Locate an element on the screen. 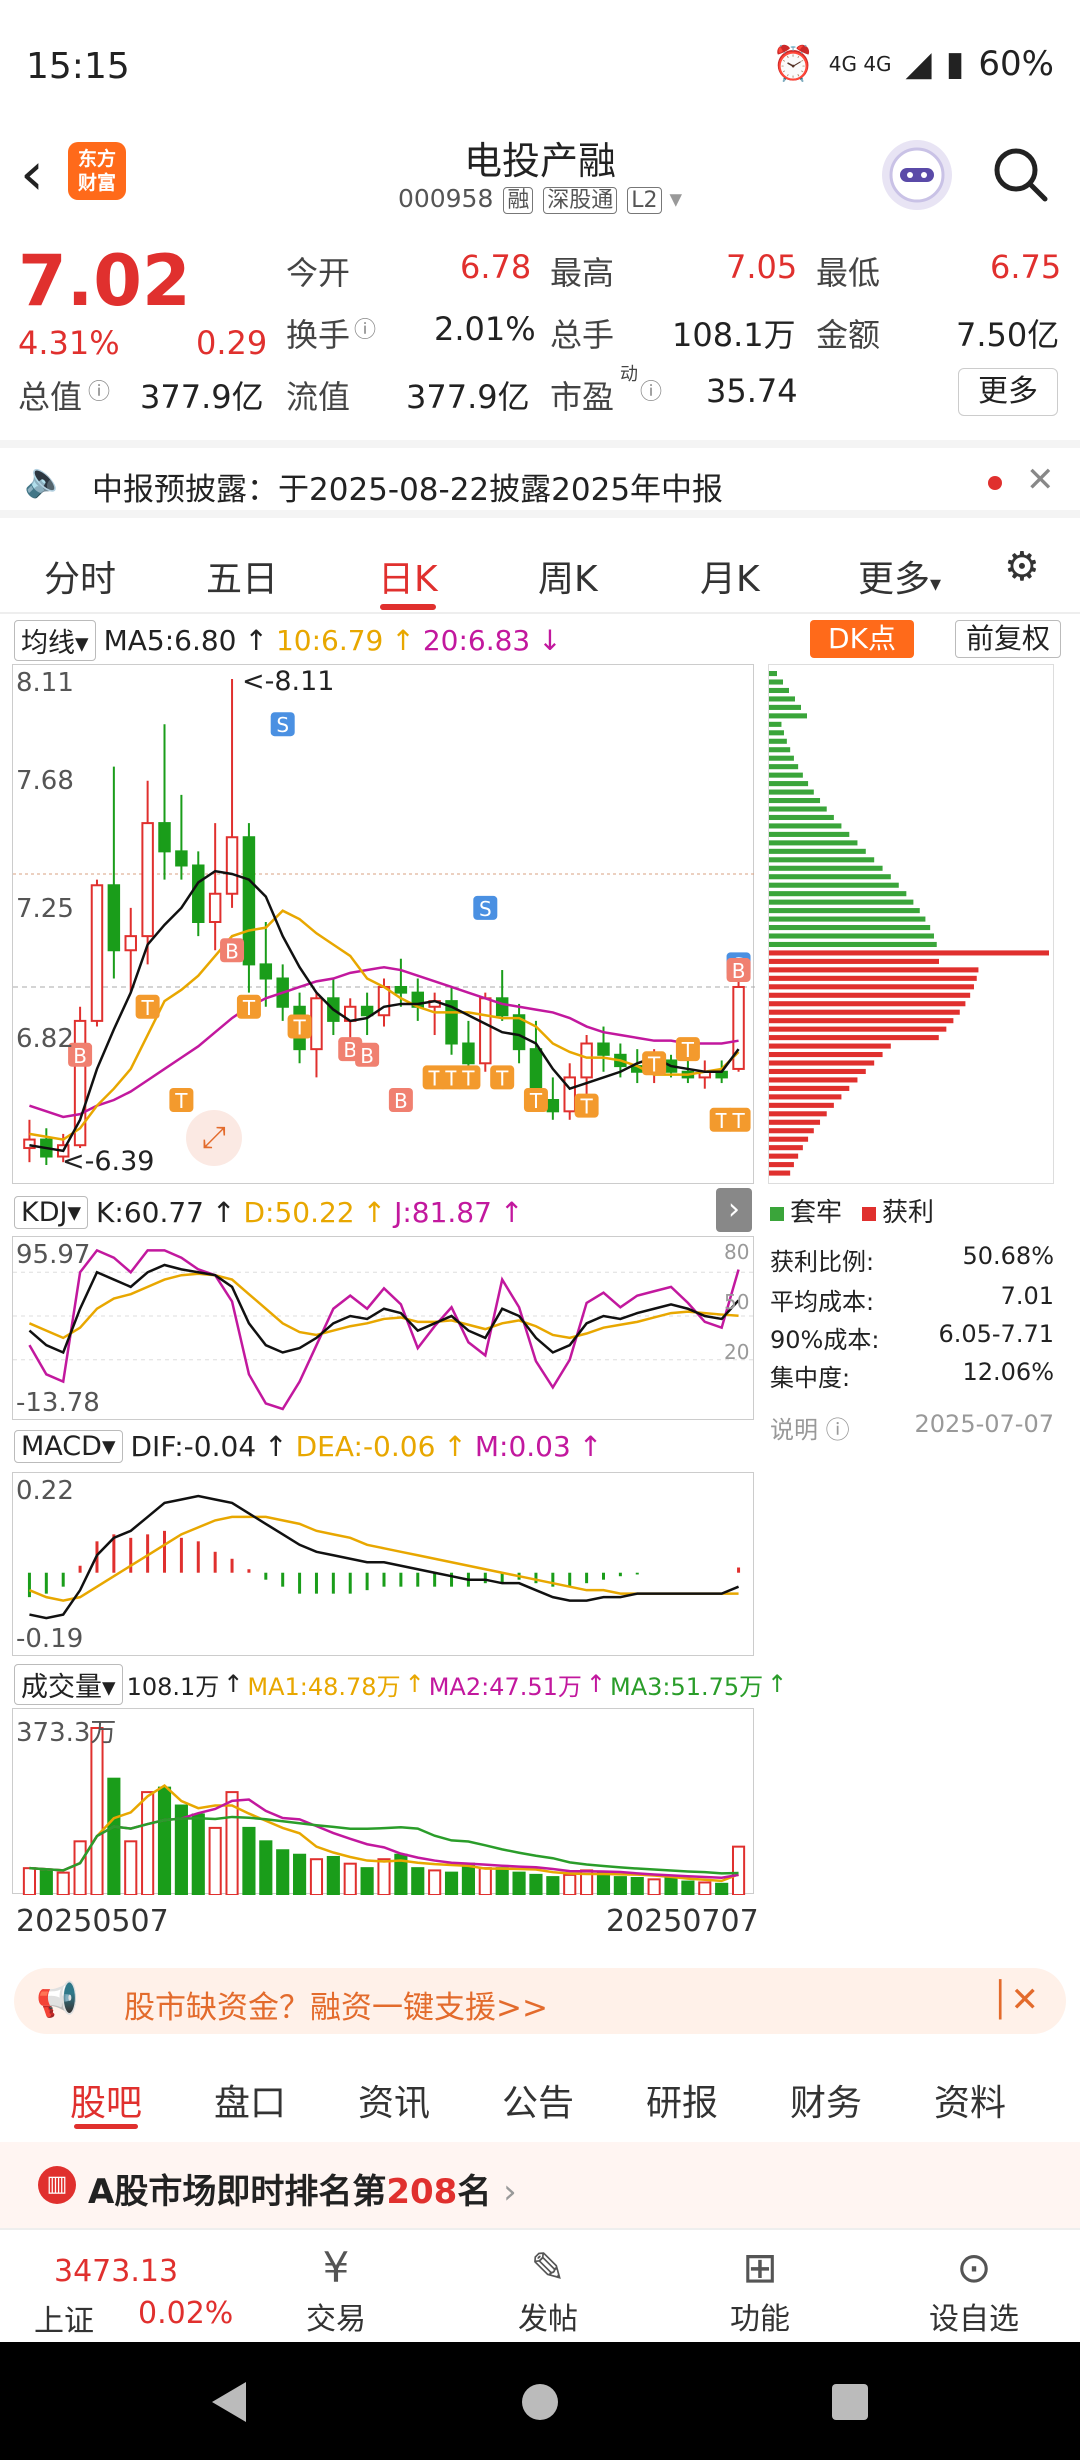 The image size is (1080, 2464). stock-header: ‹ 东方 财富 电投产融 000958 融 深股通 L2 ▾ is located at coordinates (540, 180).